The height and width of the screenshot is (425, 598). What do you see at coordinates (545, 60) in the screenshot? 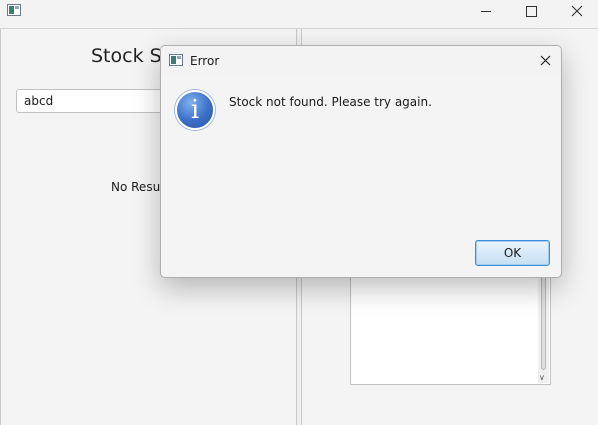
I see `dialog-close-icon` at bounding box center [545, 60].